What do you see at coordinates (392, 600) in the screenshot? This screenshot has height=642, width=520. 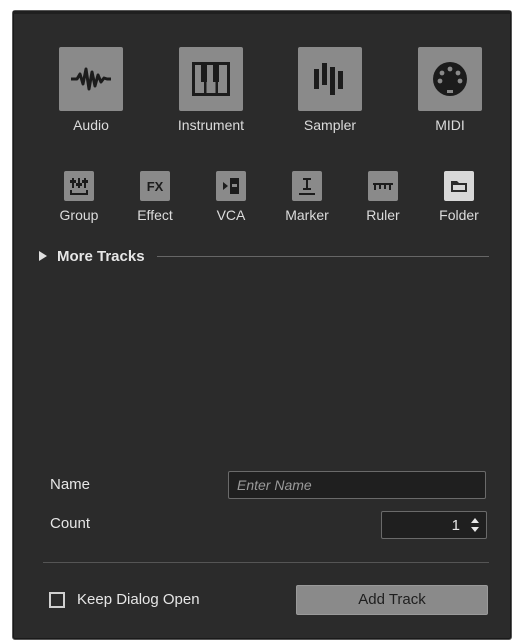 I see `add-track-button: Add Track` at bounding box center [392, 600].